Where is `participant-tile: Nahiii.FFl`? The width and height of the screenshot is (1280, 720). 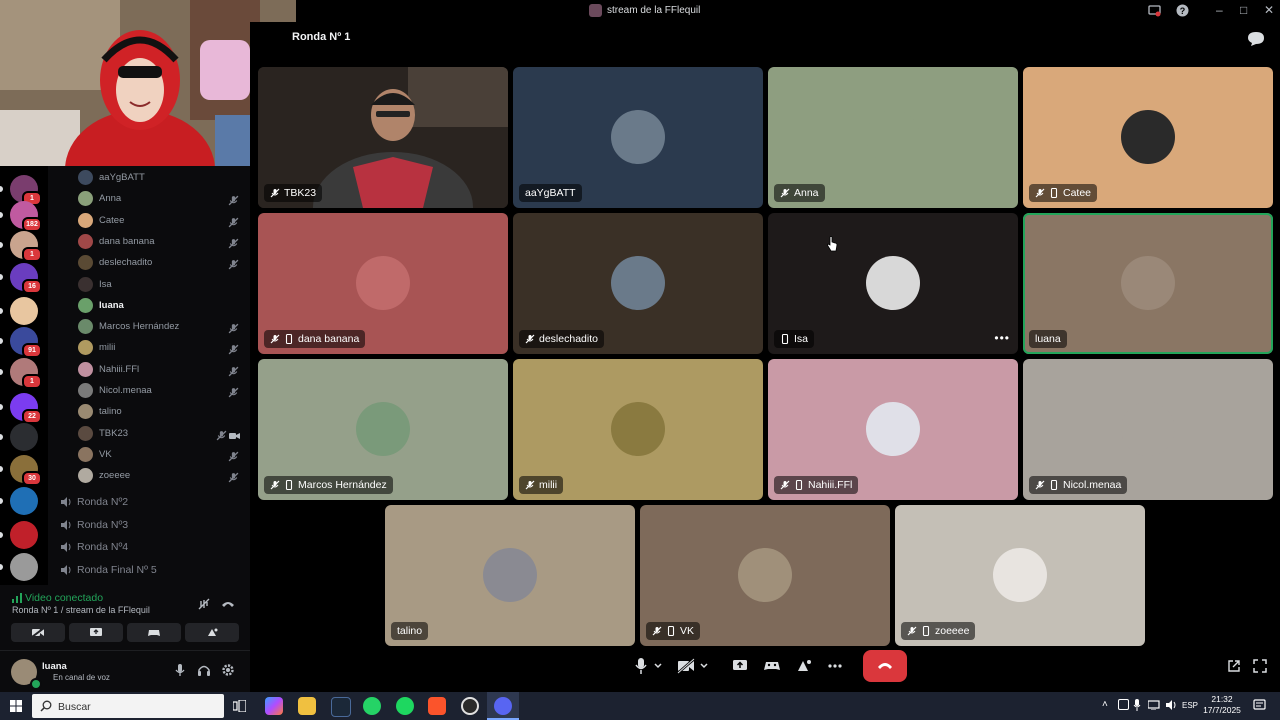 participant-tile: Nahiii.FFl is located at coordinates (893, 429).